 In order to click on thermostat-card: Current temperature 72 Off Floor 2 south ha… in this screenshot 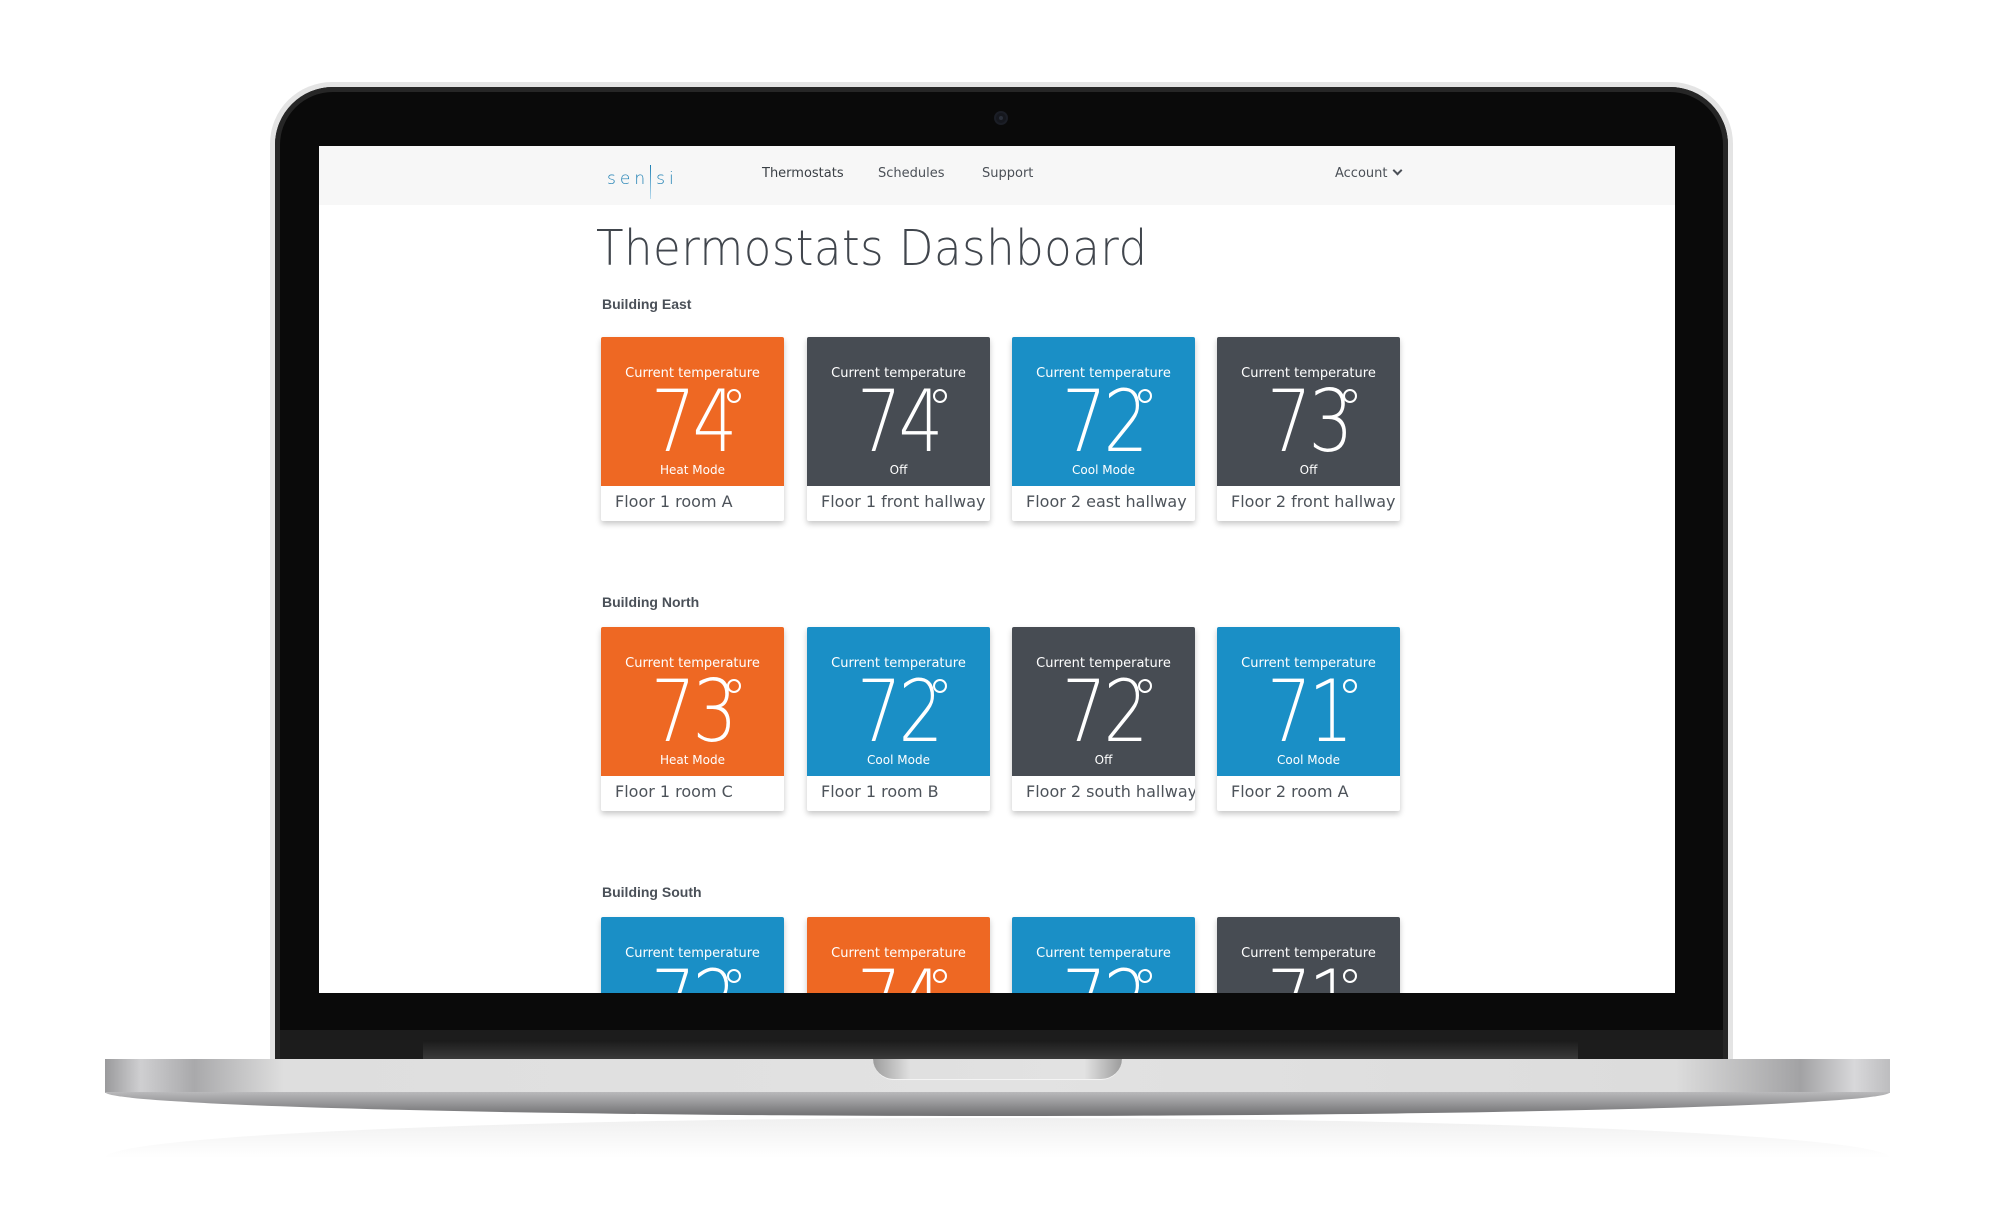, I will do `click(1103, 719)`.